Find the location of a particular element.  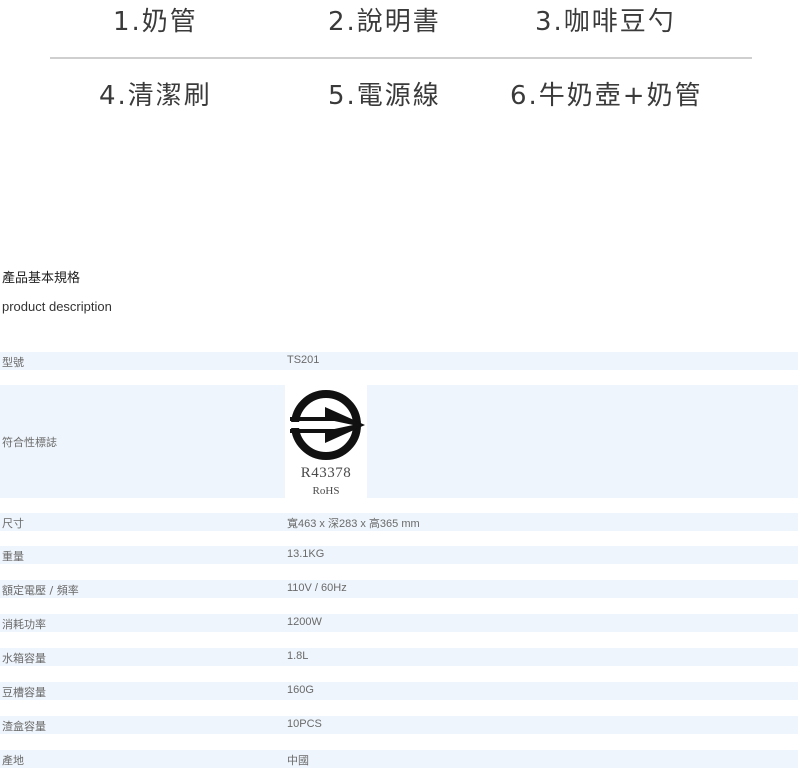

accessory-divider is located at coordinates (401, 58).